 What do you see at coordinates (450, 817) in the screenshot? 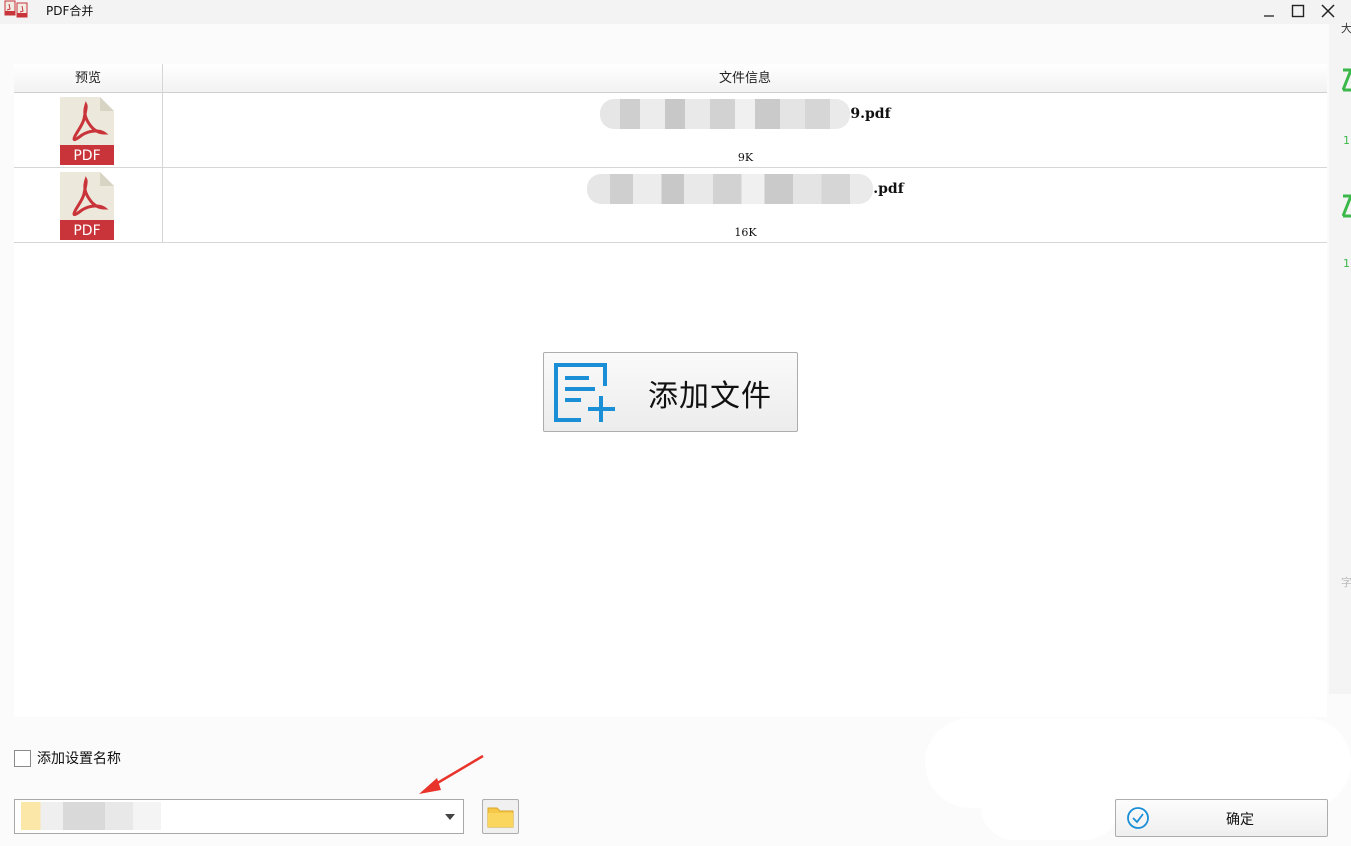
I see `chevron-down-icon` at bounding box center [450, 817].